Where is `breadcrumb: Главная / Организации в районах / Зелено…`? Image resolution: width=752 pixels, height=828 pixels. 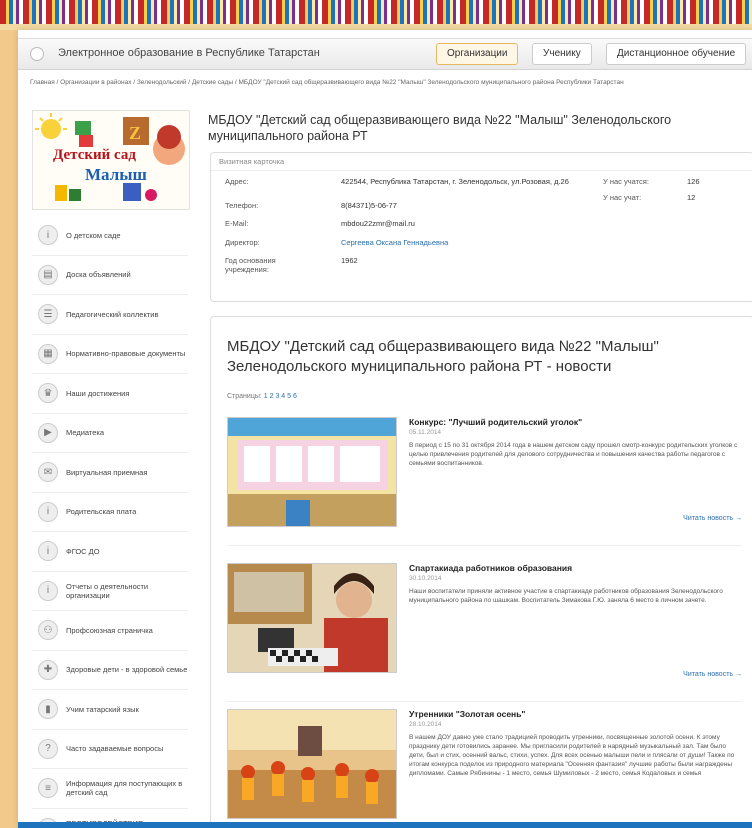
breadcrumb: Главная / Организации в районах / Зелено… is located at coordinates (390, 82).